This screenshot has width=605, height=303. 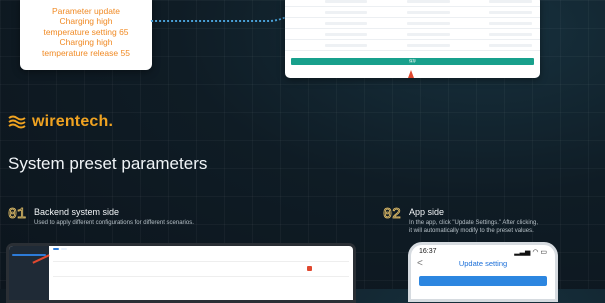 I want to click on status-time: 16:37, so click(x=428, y=251).